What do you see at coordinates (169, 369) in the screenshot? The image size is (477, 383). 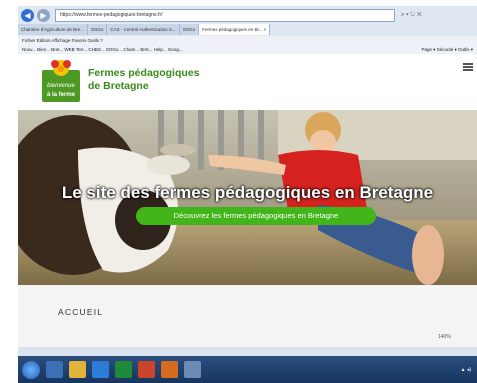 I see `firefox-taskbar-icon` at bounding box center [169, 369].